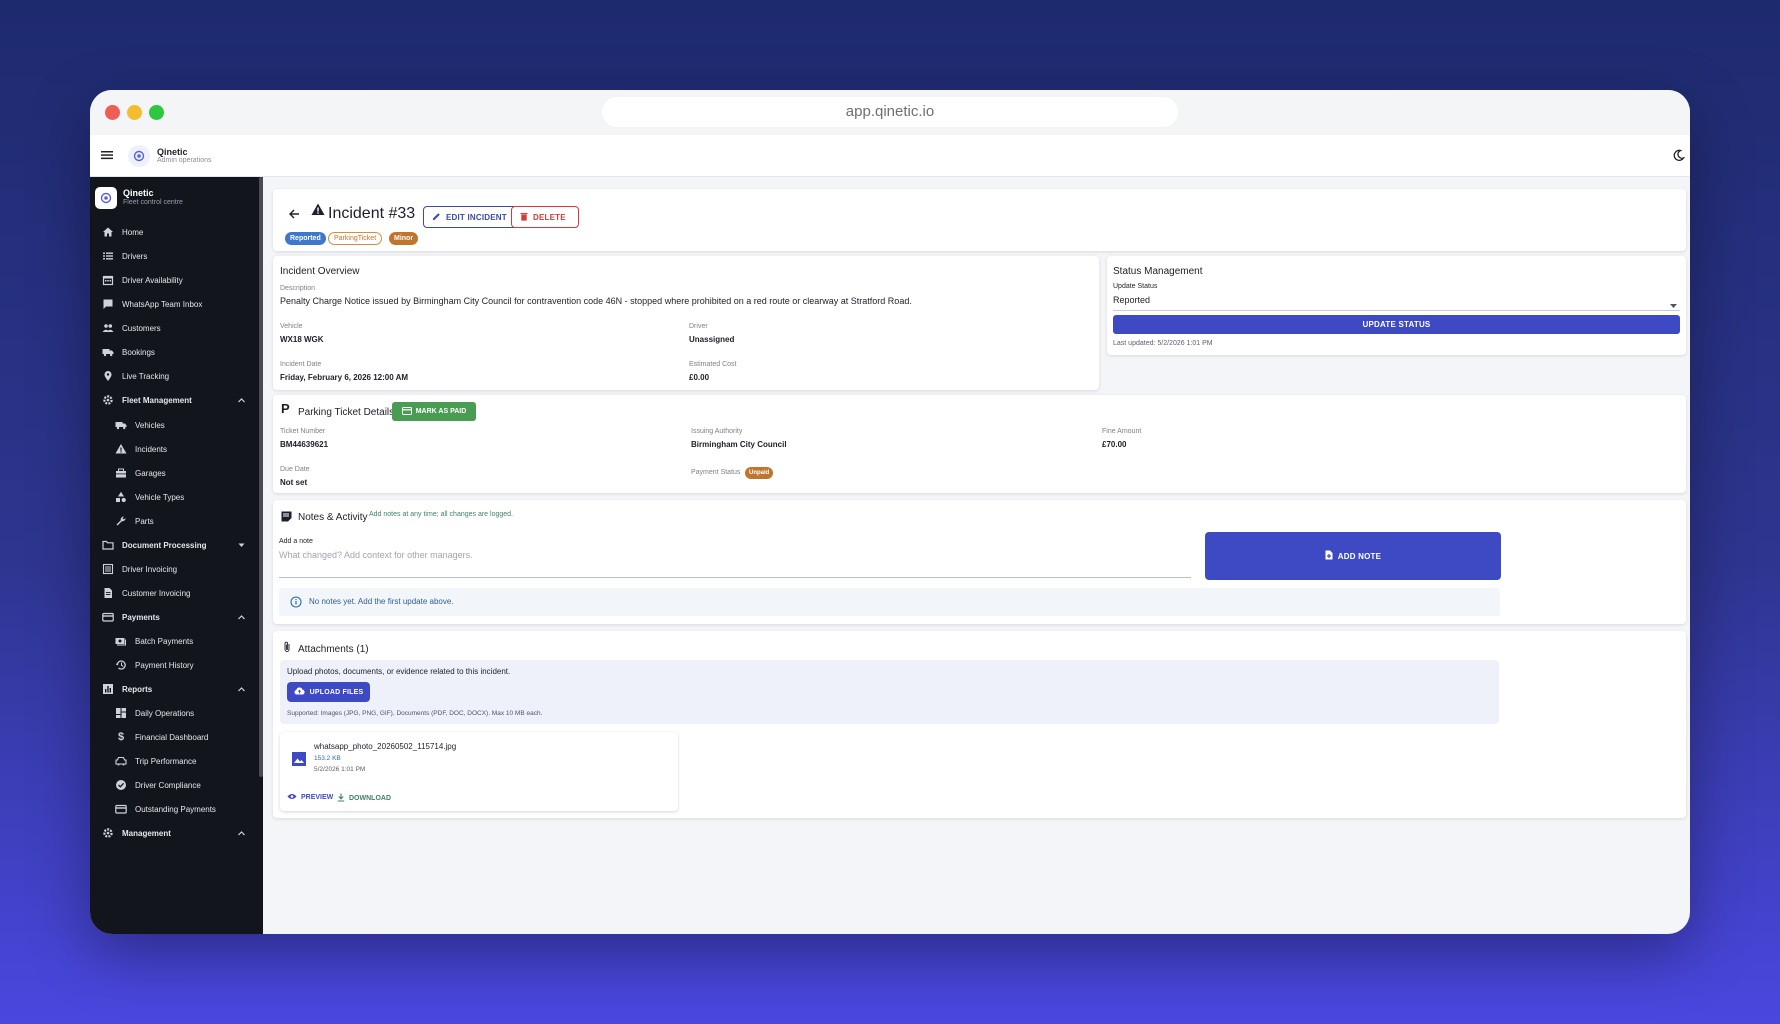 This screenshot has width=1780, height=1024. I want to click on mark-as-paid-button: MARK AS PAID, so click(434, 411).